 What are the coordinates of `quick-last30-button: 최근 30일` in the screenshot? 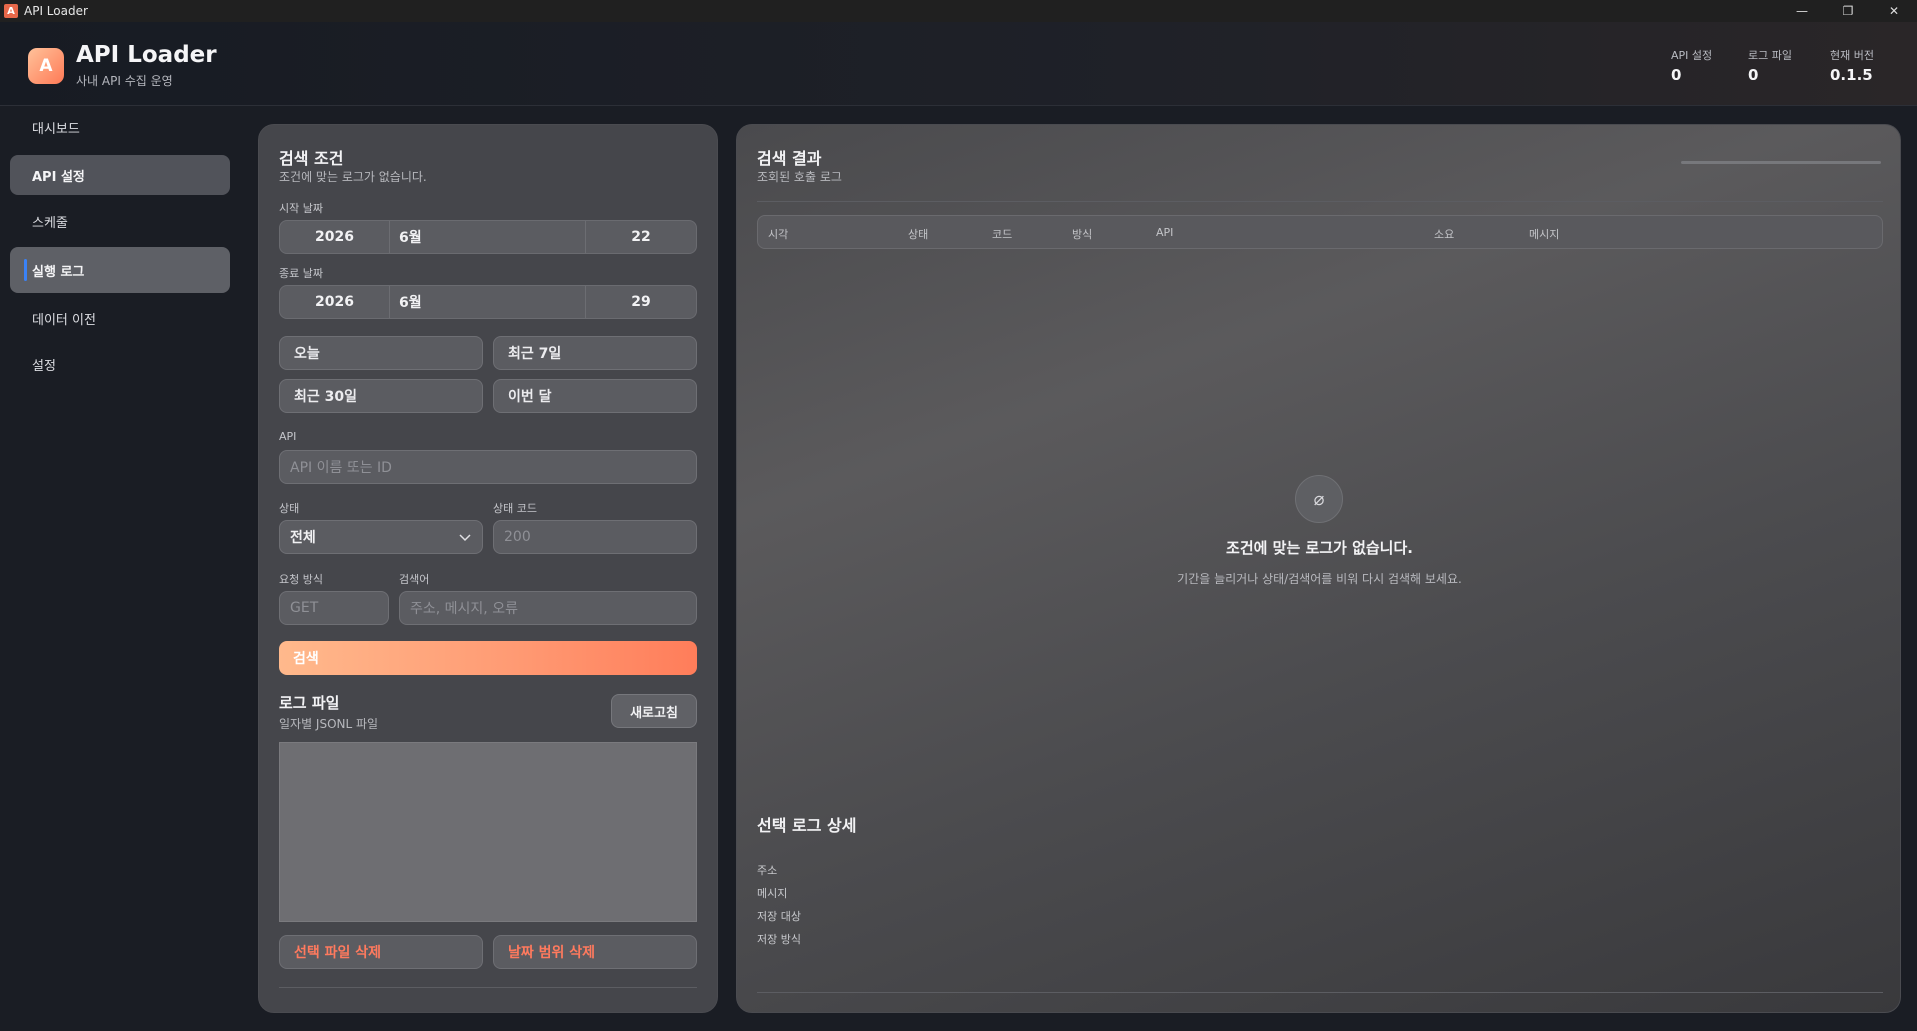 It's located at (381, 396).